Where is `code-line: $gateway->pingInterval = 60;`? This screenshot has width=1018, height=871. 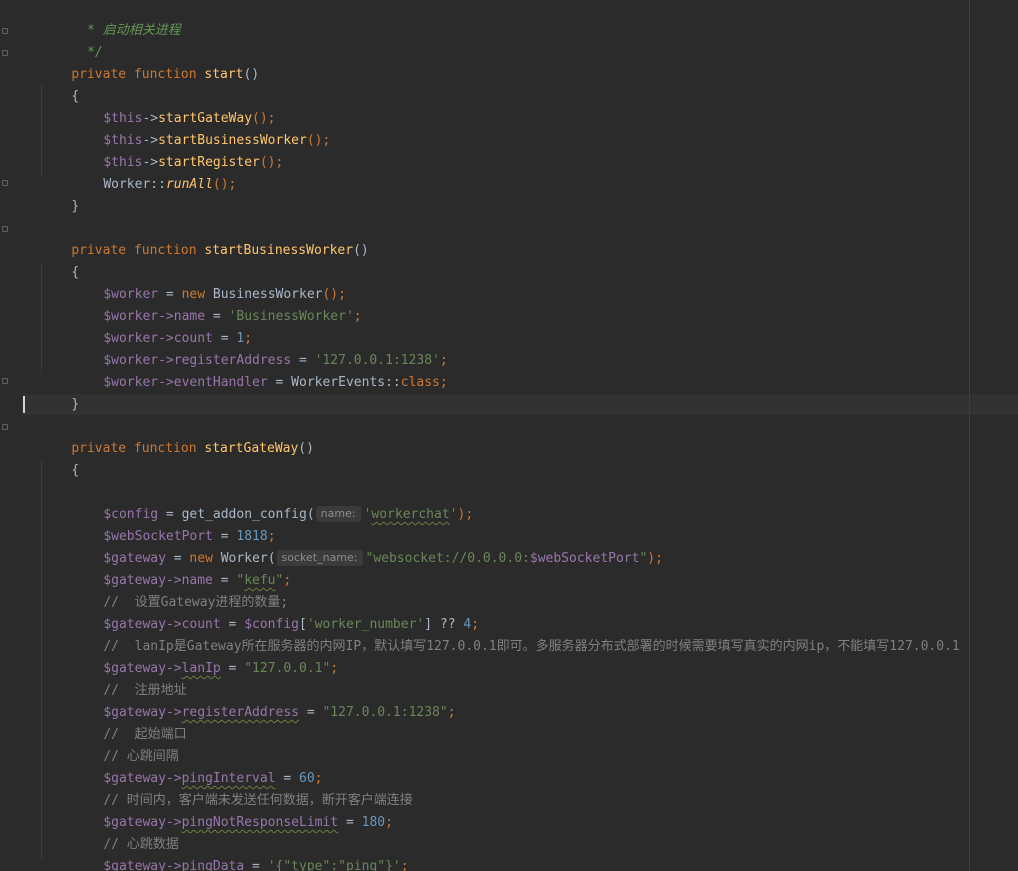 code-line: $gateway->pingInterval = 60; is located at coordinates (197, 766).